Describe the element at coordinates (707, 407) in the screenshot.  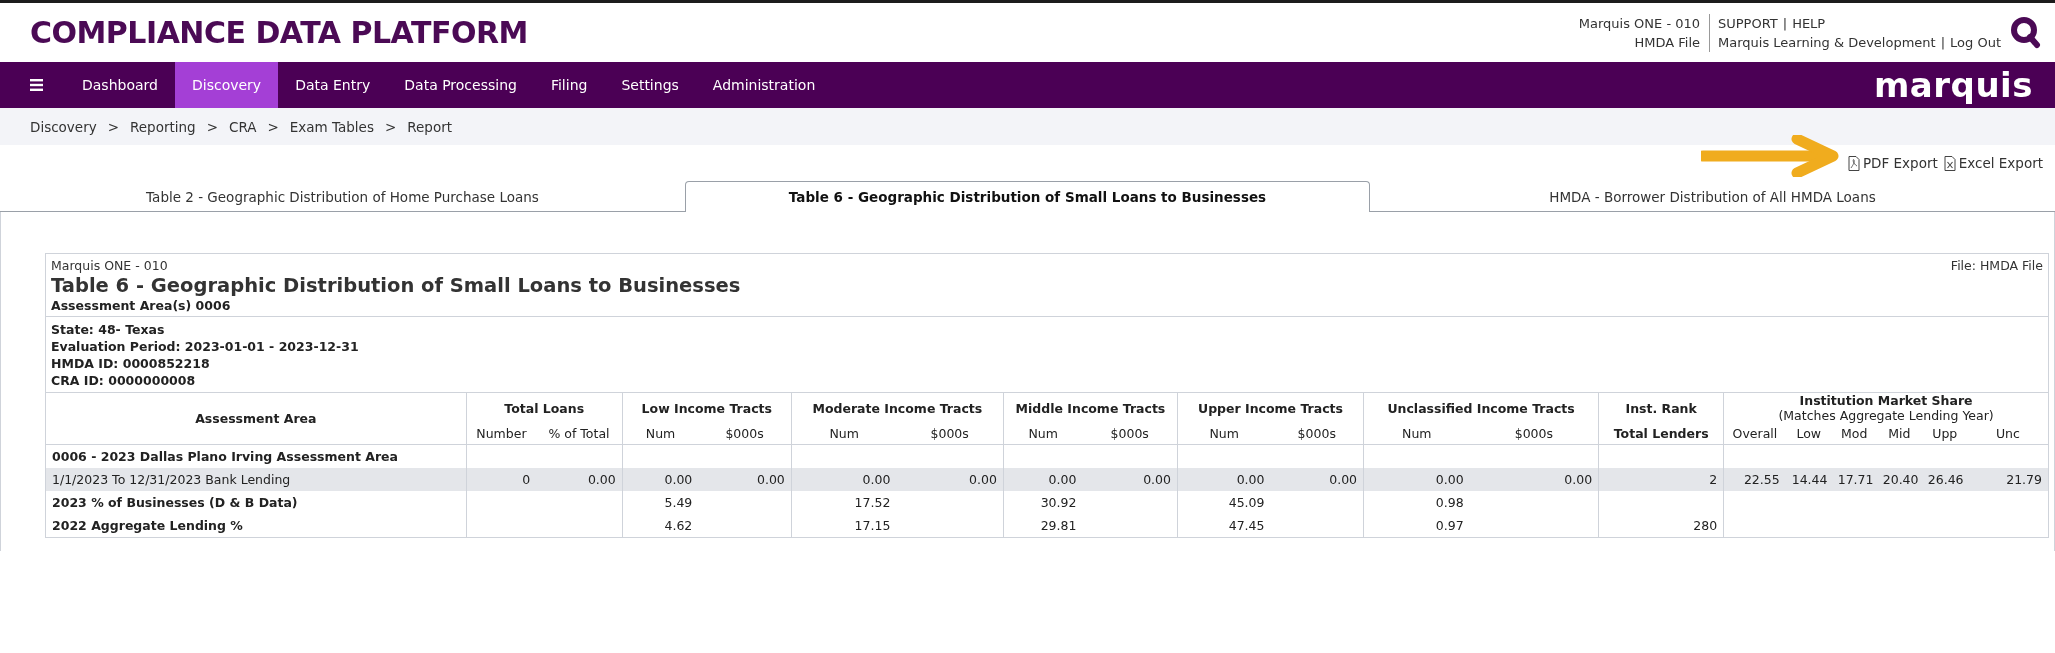
I see `column-group-header: Low Income Tracts` at that location.